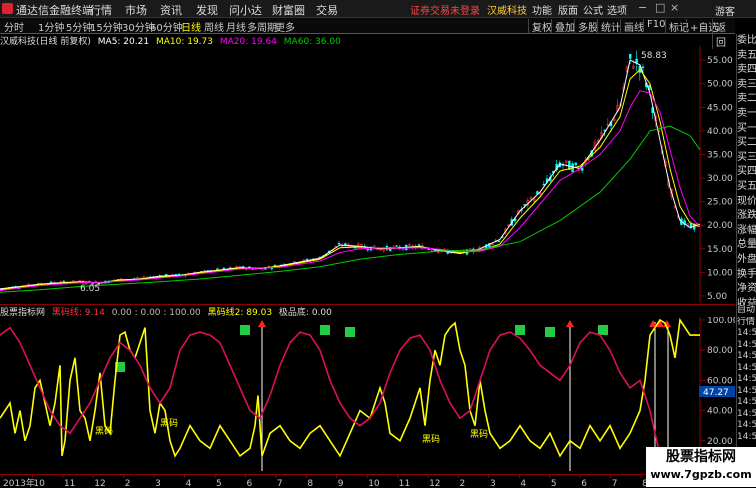 The height and width of the screenshot is (488, 756). What do you see at coordinates (19, 482) in the screenshot?
I see `x-tick-label: 2013年` at bounding box center [19, 482].